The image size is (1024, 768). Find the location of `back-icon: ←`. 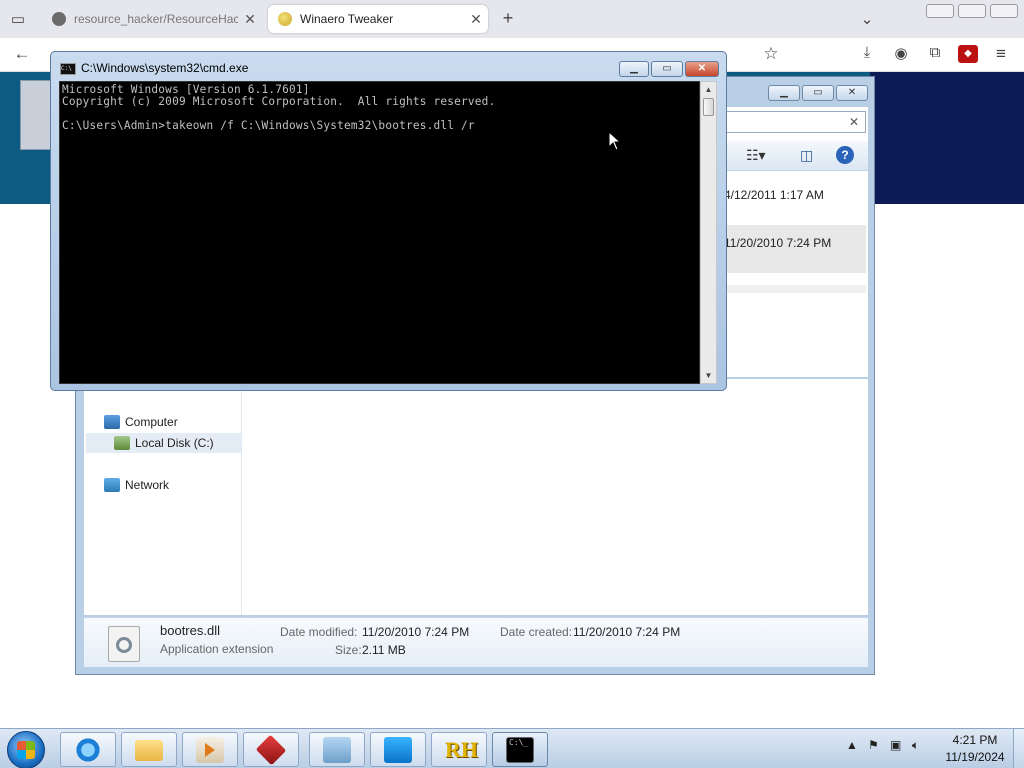

back-icon: ← is located at coordinates (22, 54).